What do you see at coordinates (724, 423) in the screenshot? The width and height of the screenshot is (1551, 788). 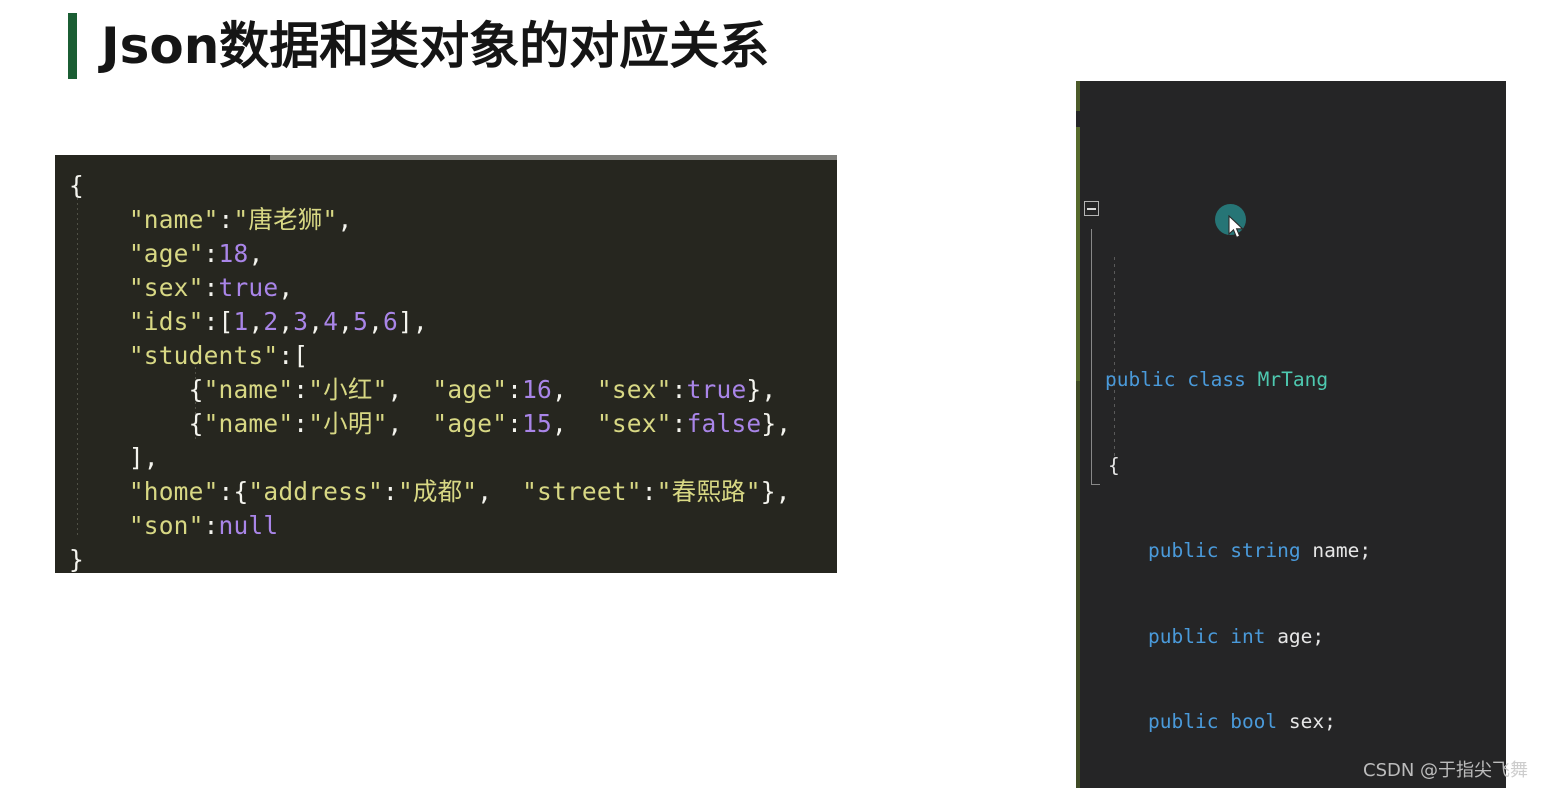 I see `json-value-sex: false` at bounding box center [724, 423].